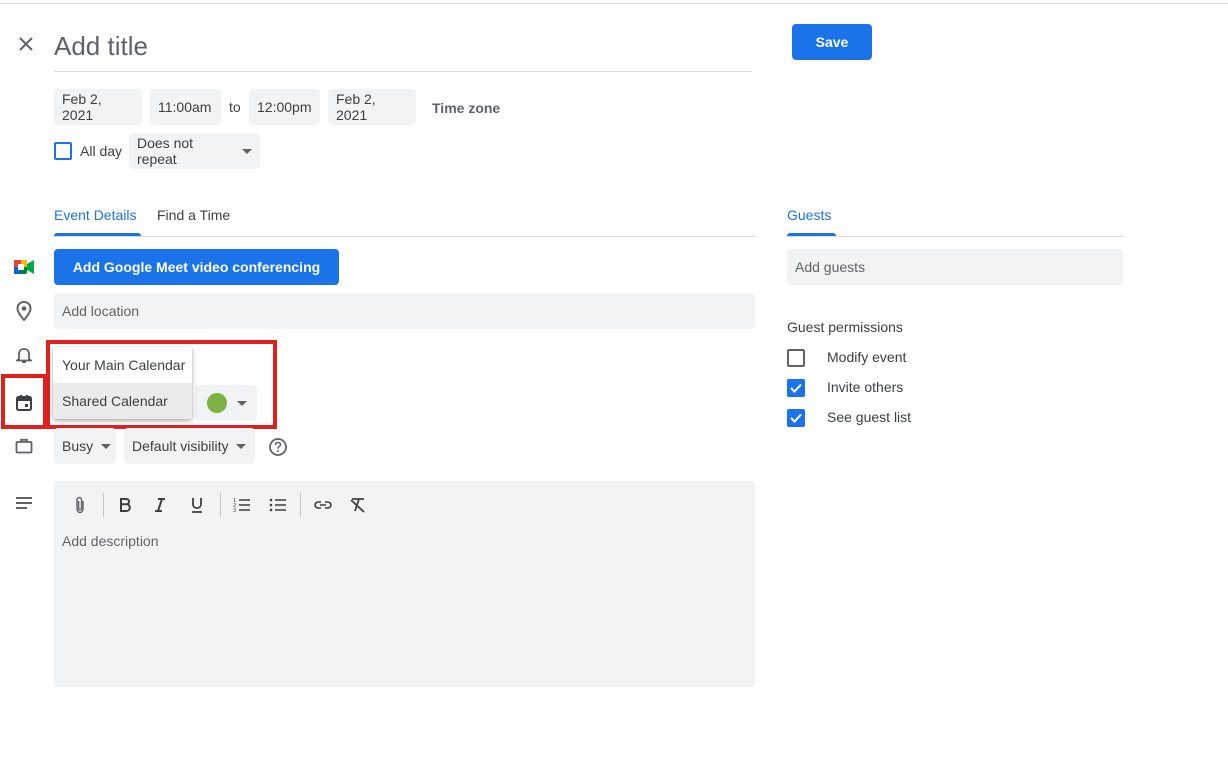  I want to click on visibility-dropdown: Default visibility, so click(189, 446).